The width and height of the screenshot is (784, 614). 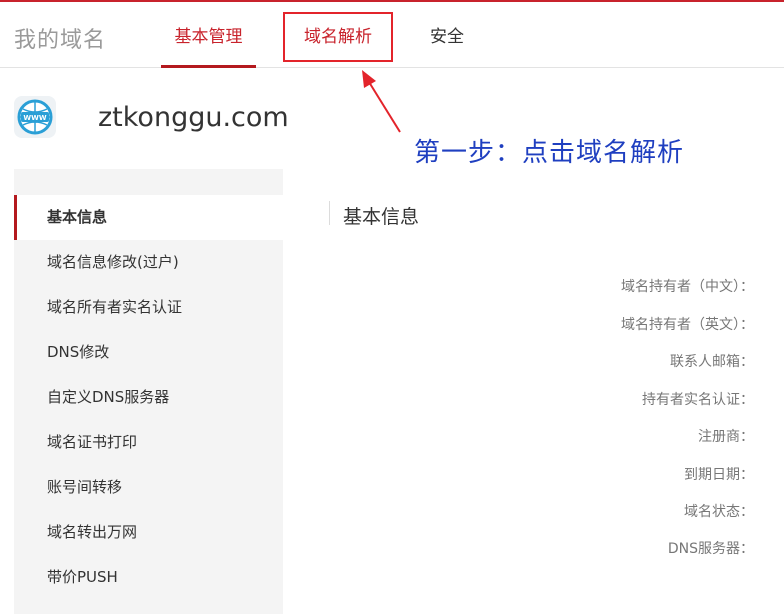 What do you see at coordinates (698, 400) in the screenshot?
I see `field-label-realname-status: 持有者实名认证：` at bounding box center [698, 400].